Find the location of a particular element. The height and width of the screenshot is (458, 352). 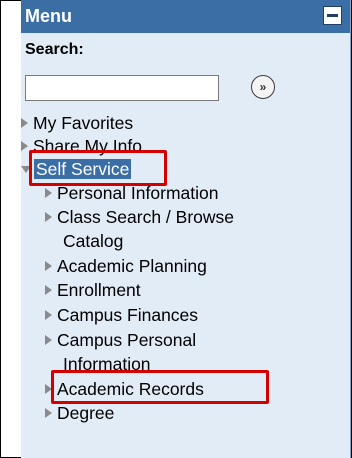

menu-item-academic-planning: Academic Planning is located at coordinates (126, 266).